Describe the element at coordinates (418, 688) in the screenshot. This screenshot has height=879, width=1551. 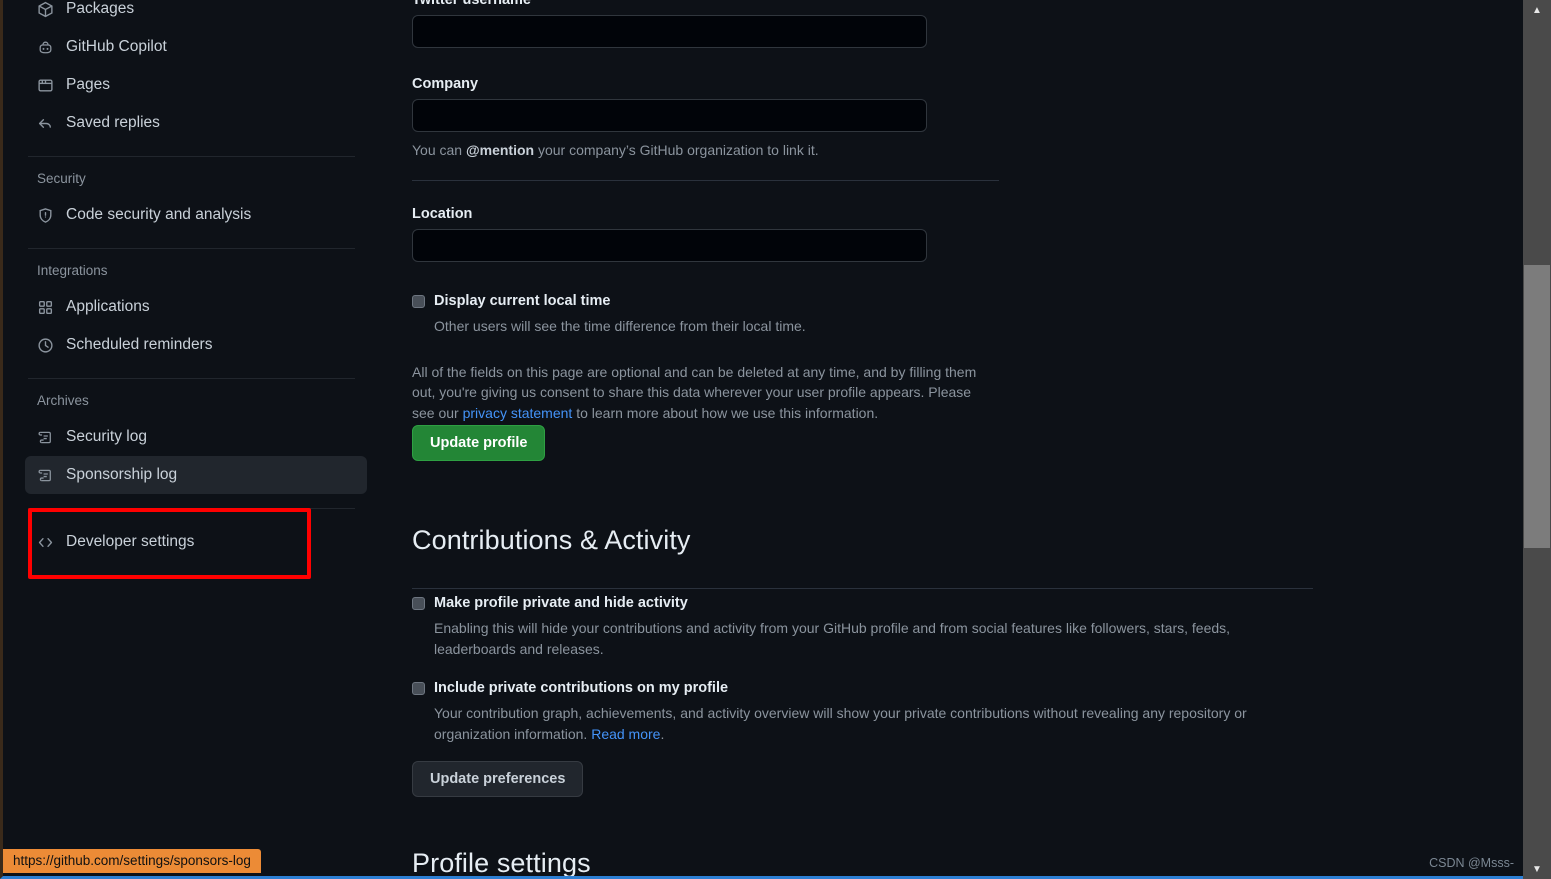
I see `checkbox-include-private-contributions` at that location.